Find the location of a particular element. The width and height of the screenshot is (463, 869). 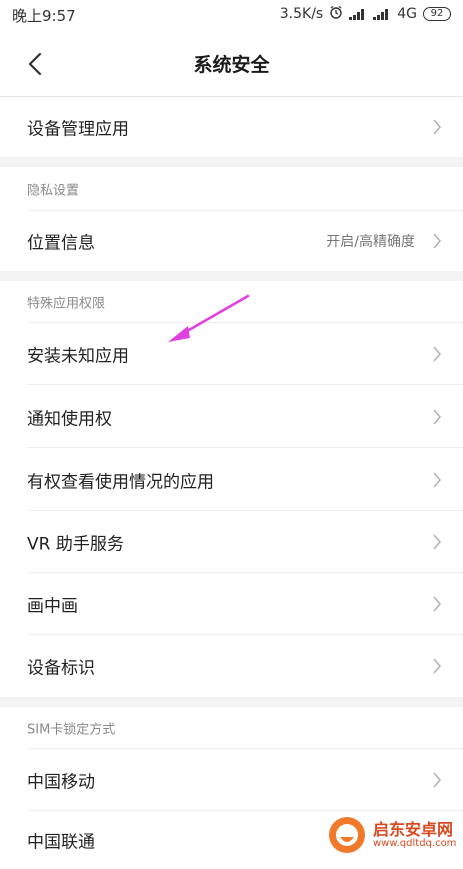

network-speed: 3.5K/s is located at coordinates (301, 14).